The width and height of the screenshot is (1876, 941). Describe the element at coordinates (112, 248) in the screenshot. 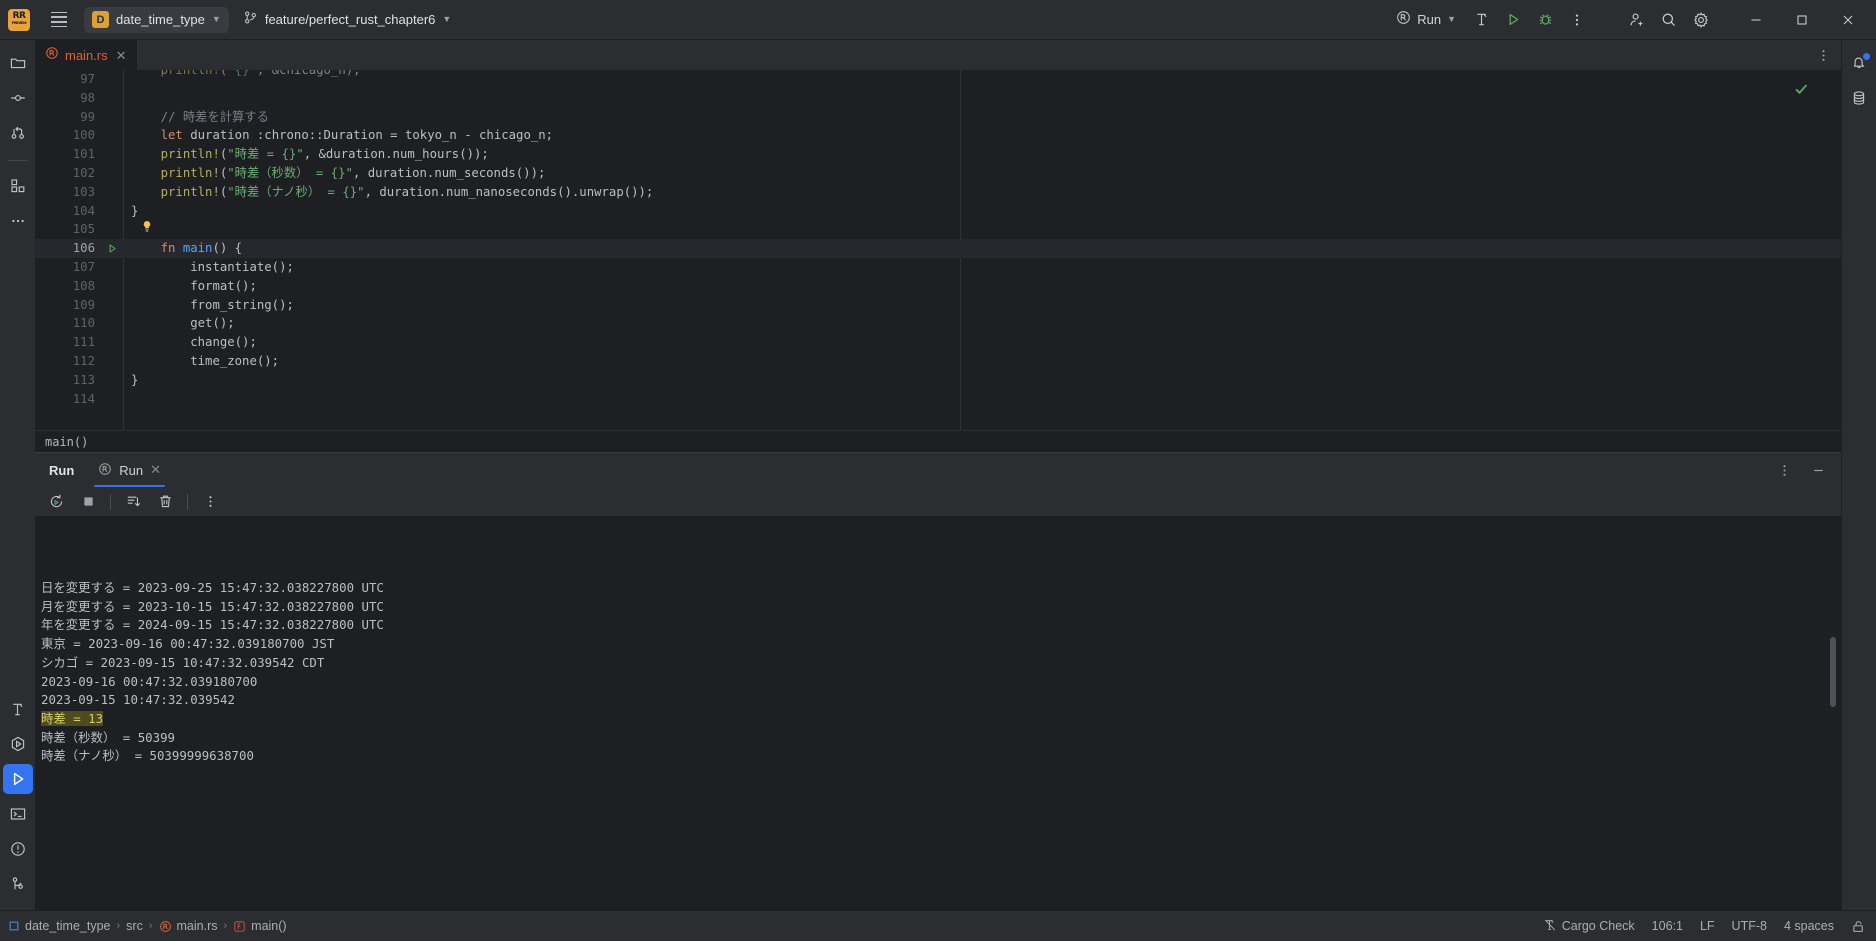

I see `run-gutter-icon` at that location.